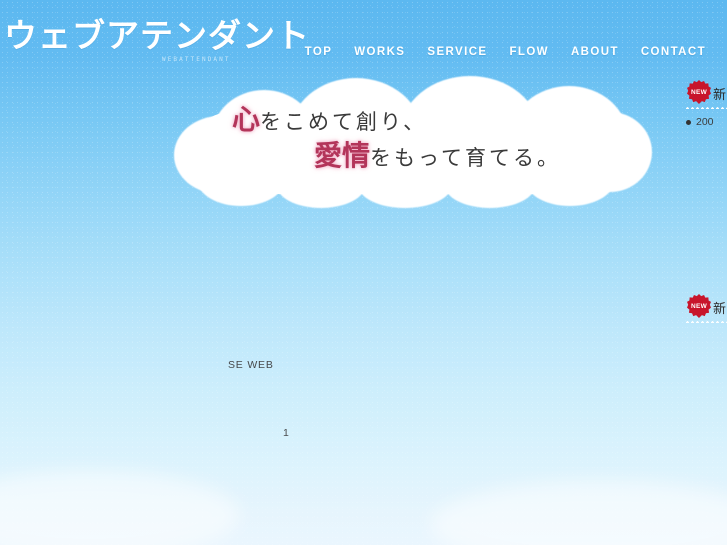 This screenshot has width=727, height=545. I want to click on hero-tagline-line-1: 心をこめて創り、, so click(329, 118).